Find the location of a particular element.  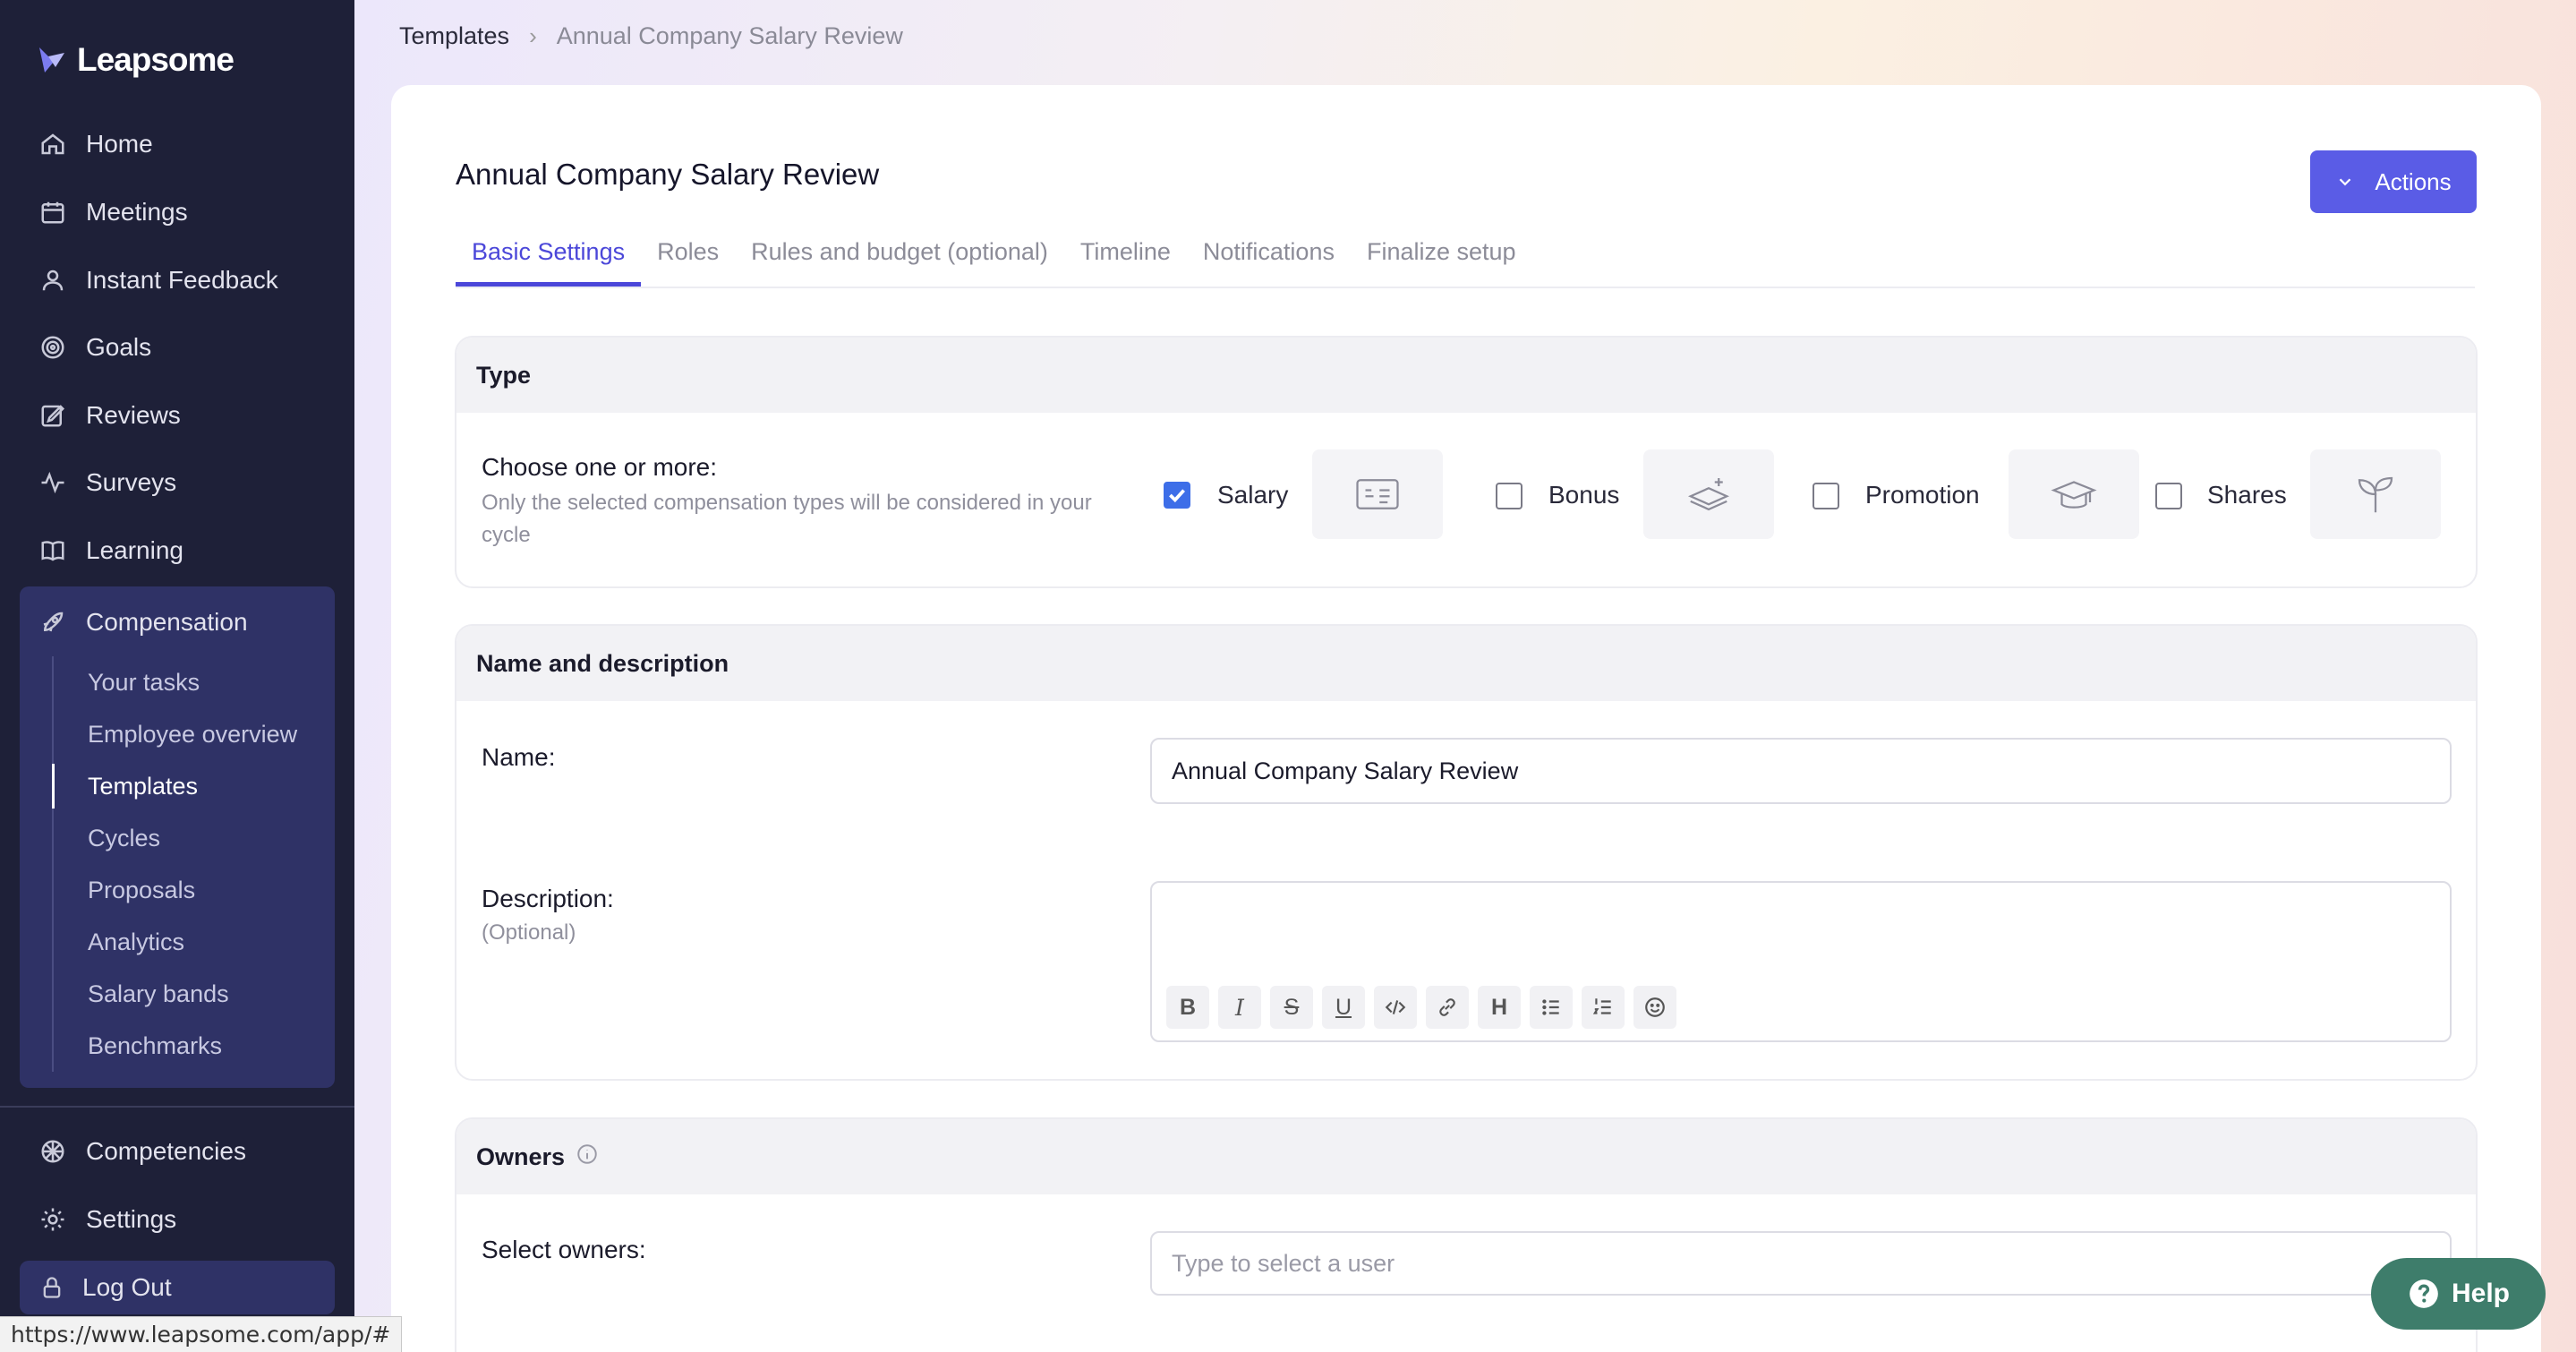

salary-icon is located at coordinates (1377, 494).